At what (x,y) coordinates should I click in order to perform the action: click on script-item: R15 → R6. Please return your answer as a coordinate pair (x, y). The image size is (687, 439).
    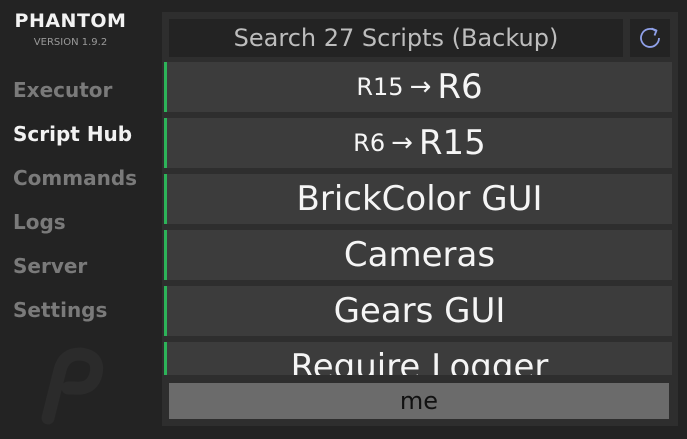
    Looking at the image, I should click on (418, 87).